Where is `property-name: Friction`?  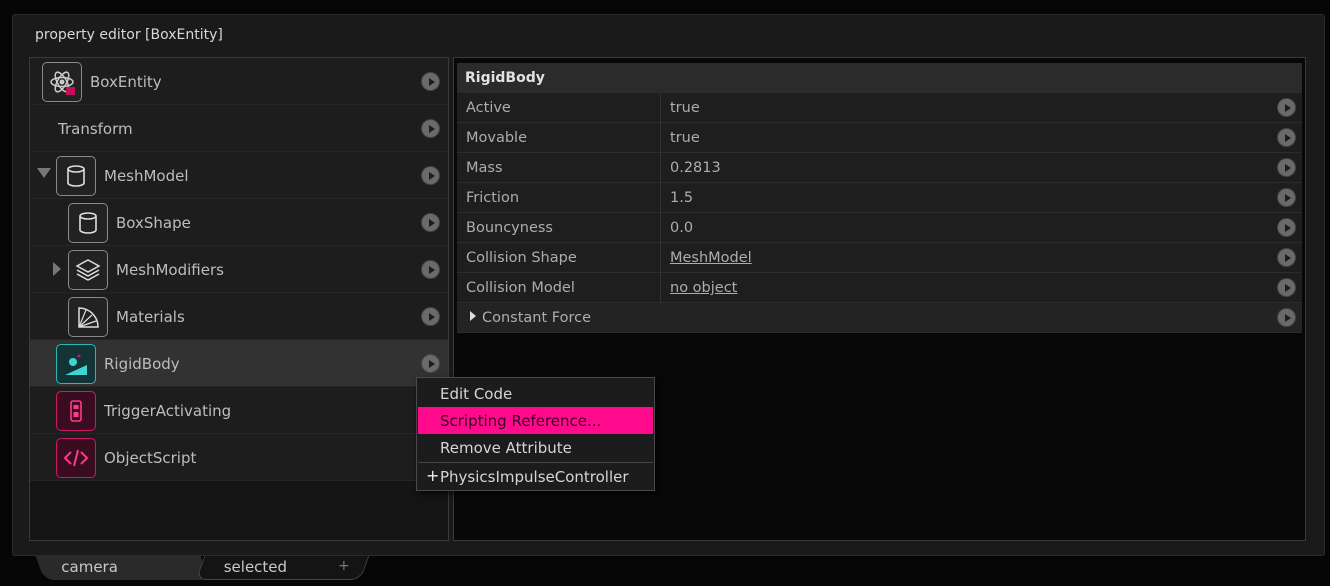 property-name: Friction is located at coordinates (493, 198).